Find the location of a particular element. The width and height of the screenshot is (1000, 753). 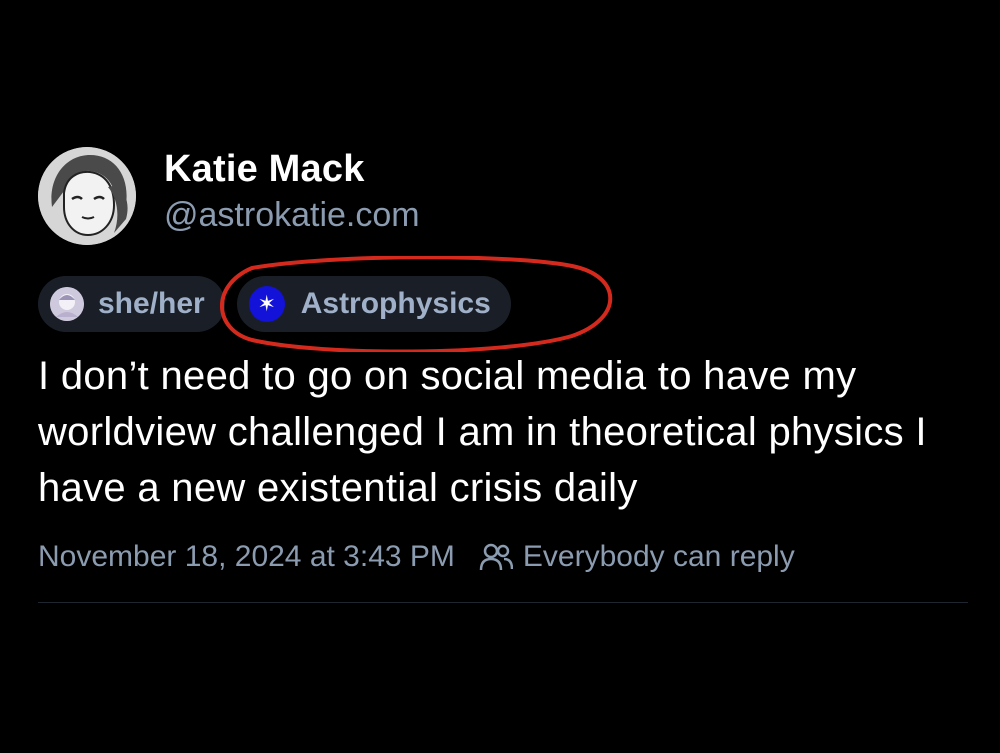

reply-setting: Everybody can reply is located at coordinates (637, 557).